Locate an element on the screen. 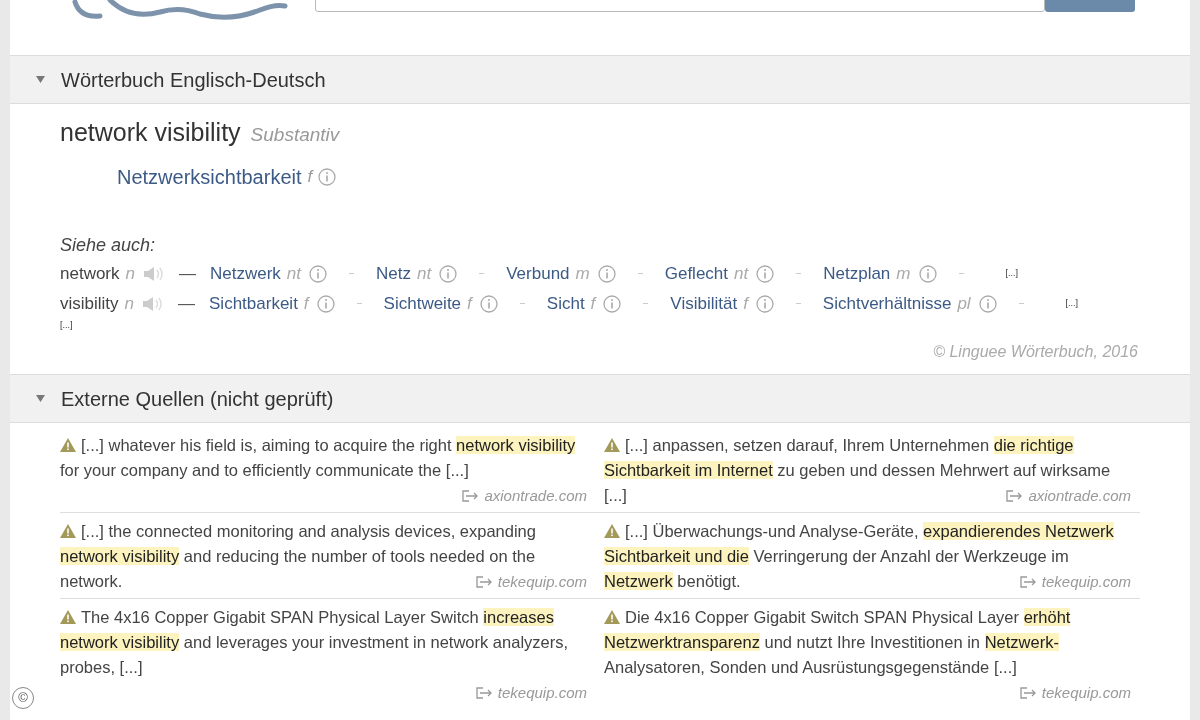 This screenshot has width=1200, height=720. headword: network visibility is located at coordinates (150, 132).